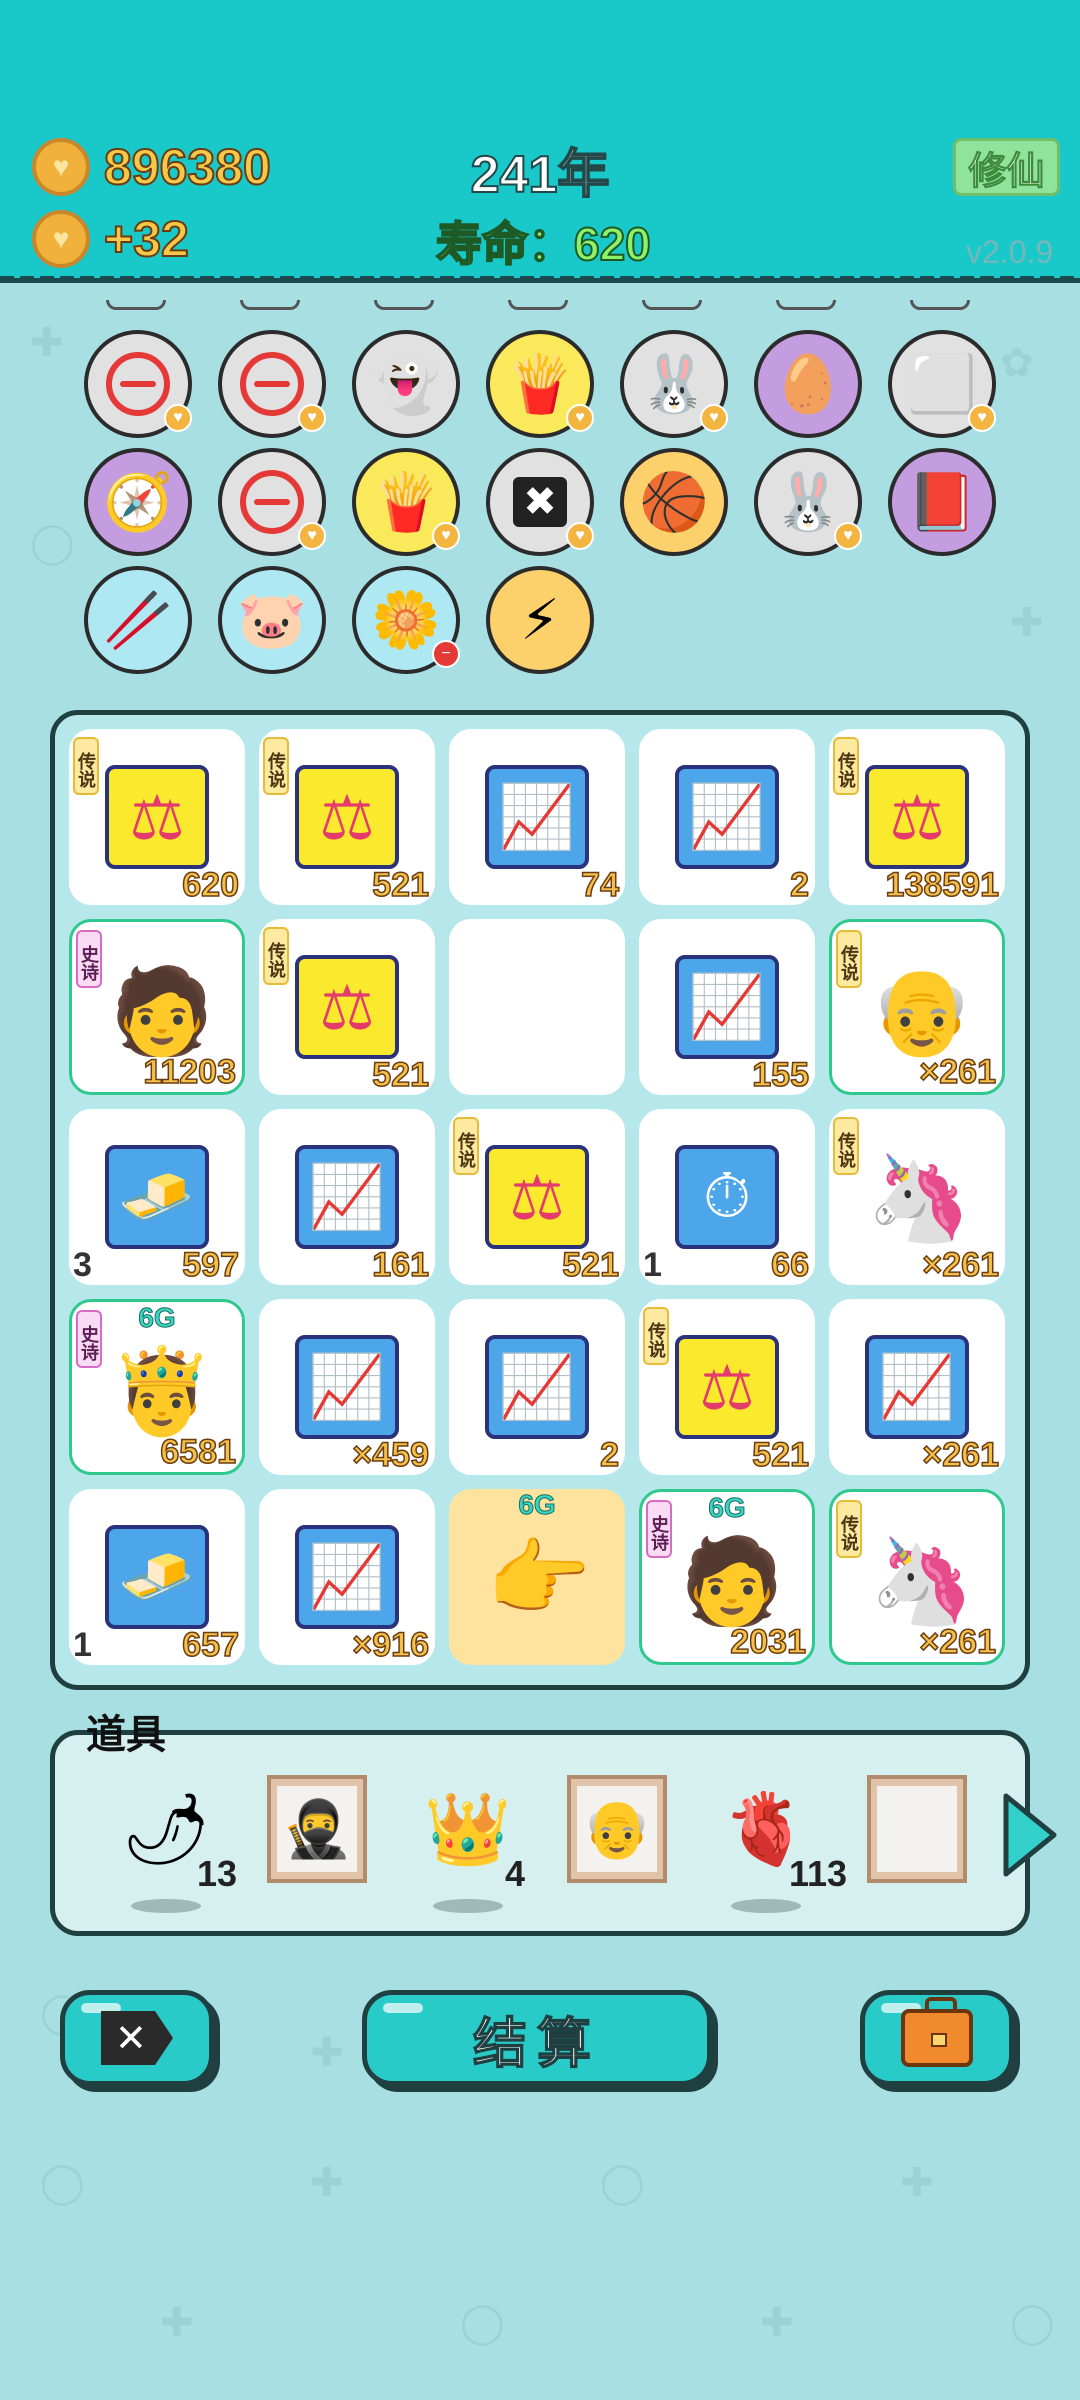 The width and height of the screenshot is (1080, 2400). Describe the element at coordinates (1006, 167) in the screenshot. I see `cultivate-button: 修仙` at that location.